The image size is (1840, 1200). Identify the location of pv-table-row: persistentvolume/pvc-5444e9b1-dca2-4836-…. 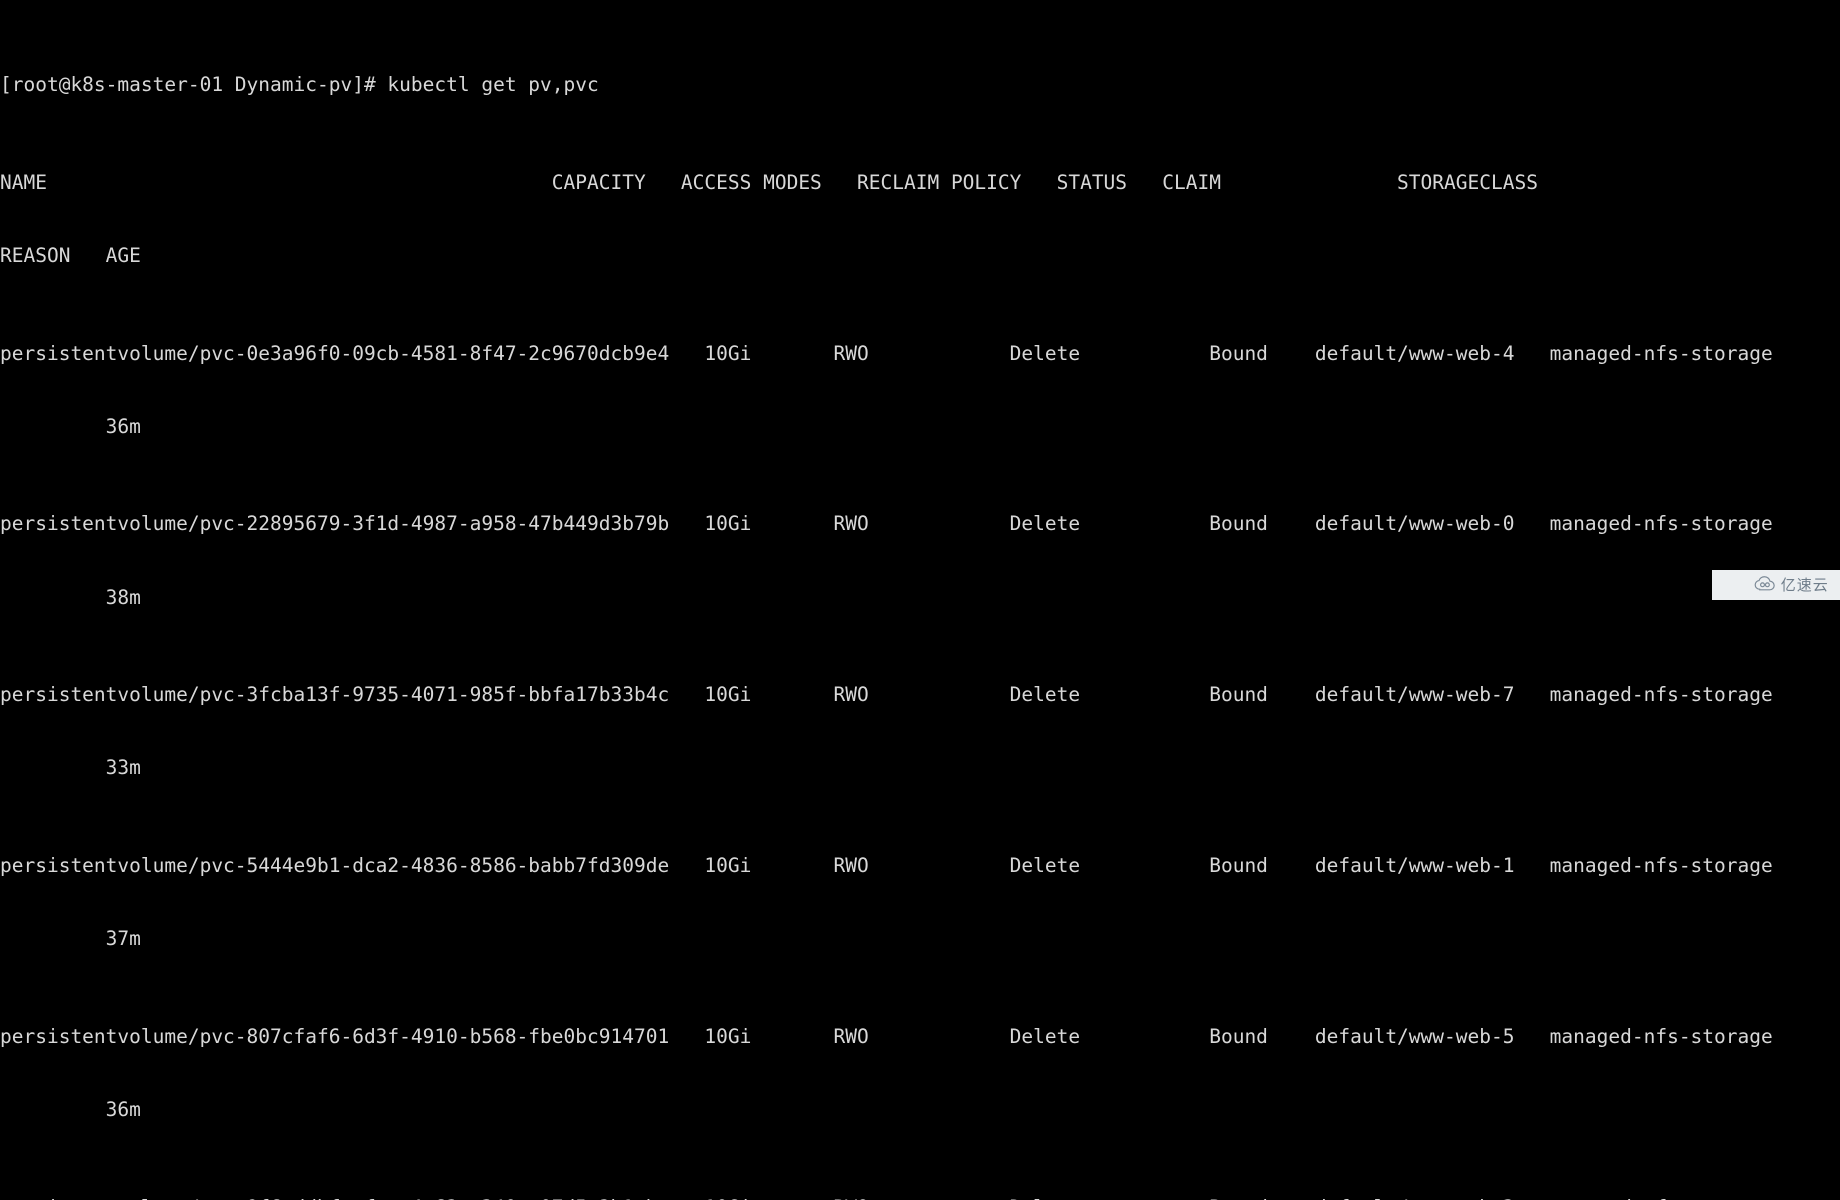
(886, 866).